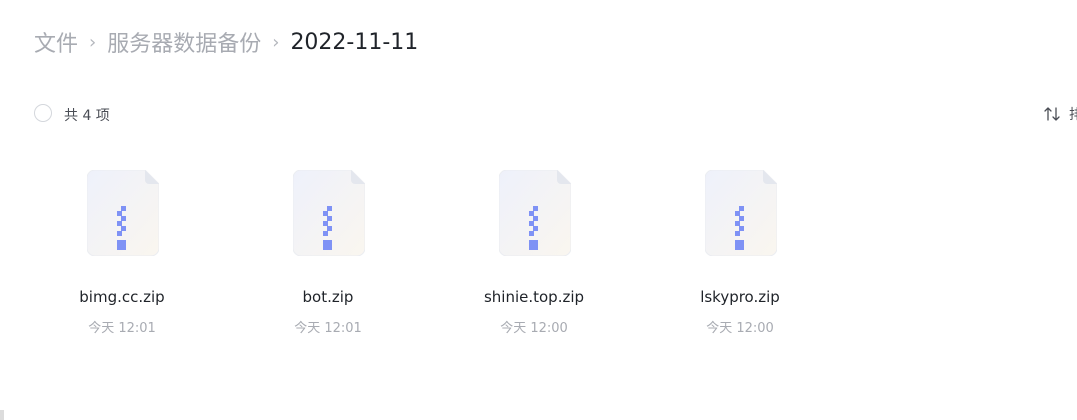 This screenshot has width=1077, height=420. Describe the element at coordinates (2, 415) in the screenshot. I see `scrollbar-edge` at that location.